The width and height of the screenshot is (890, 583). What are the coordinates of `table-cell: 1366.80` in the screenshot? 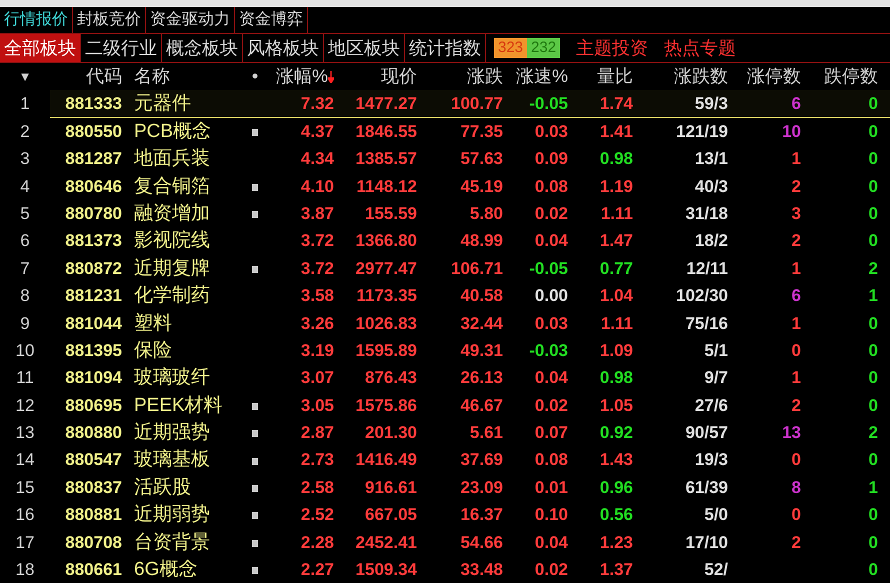 It's located at (386, 240).